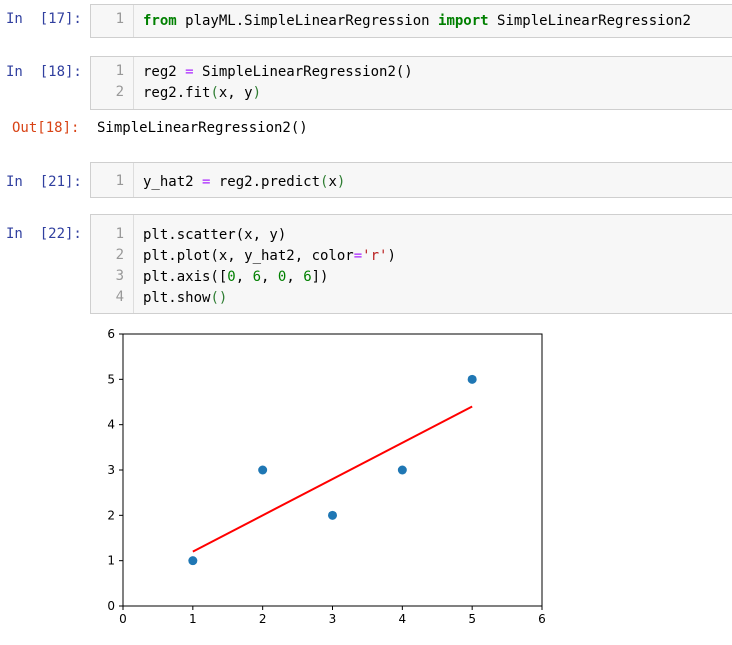  I want to click on code-token: plt.scatter(x, y), so click(215, 235).